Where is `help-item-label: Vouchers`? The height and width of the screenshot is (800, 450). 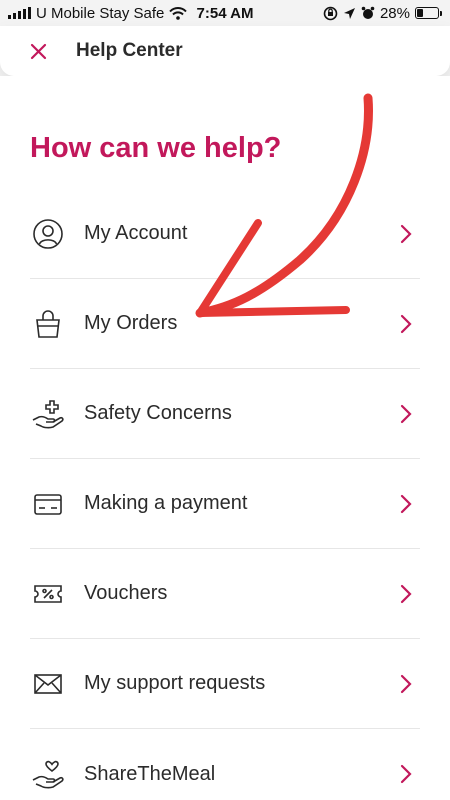
help-item-label: Vouchers is located at coordinates (126, 593).